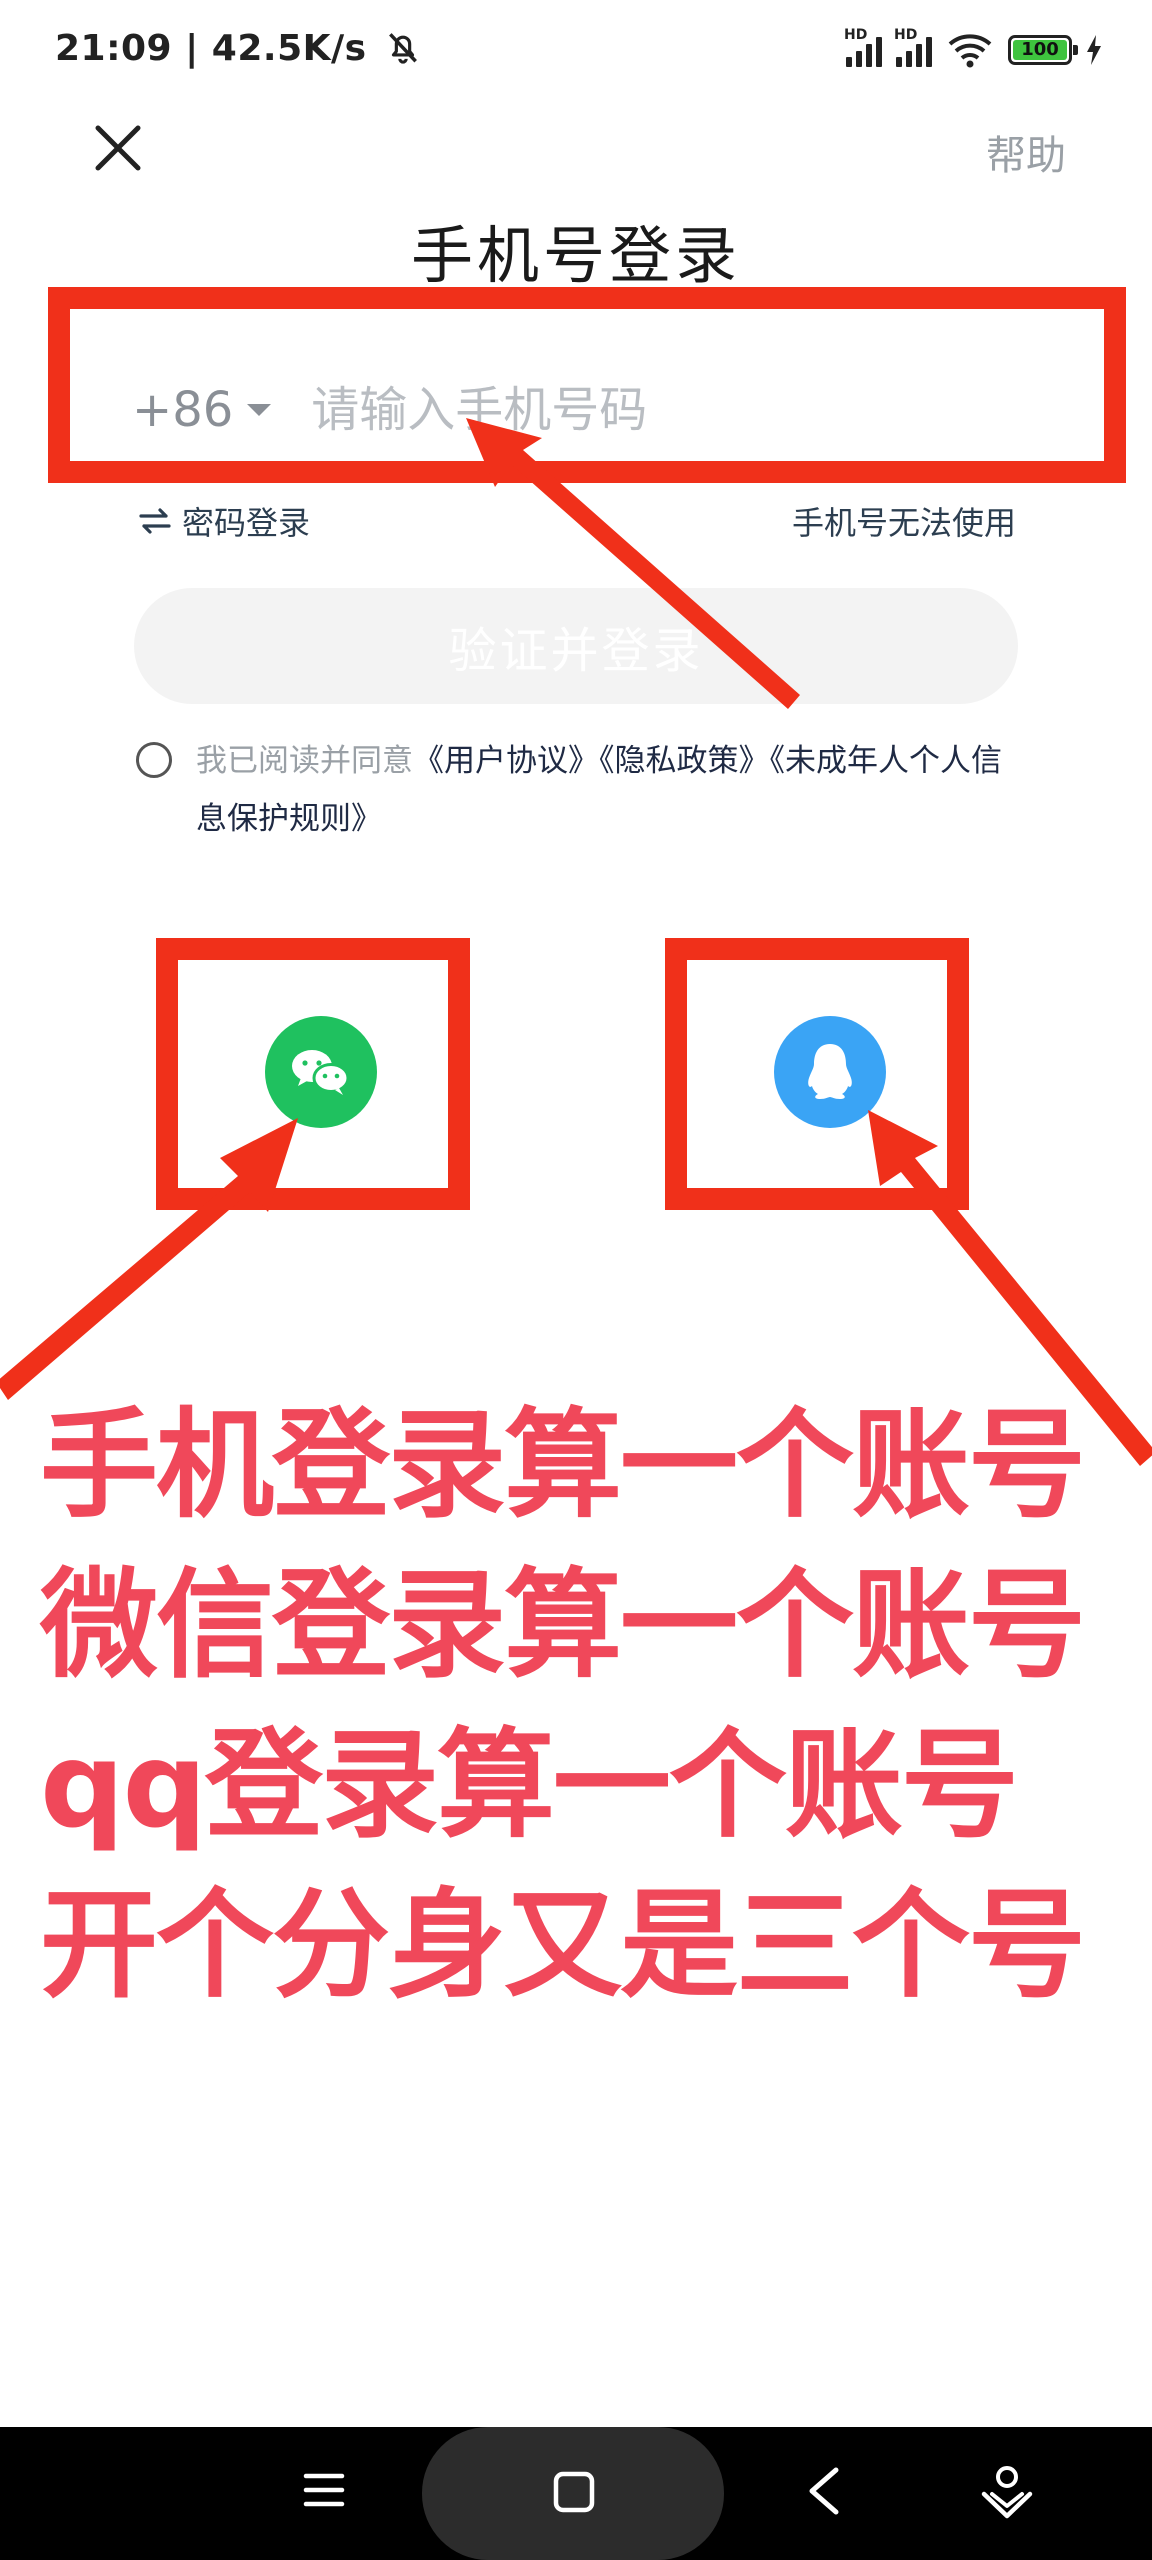  What do you see at coordinates (563, 1625) in the screenshot?
I see `annotation-line-2: 微信登录算一个账号` at bounding box center [563, 1625].